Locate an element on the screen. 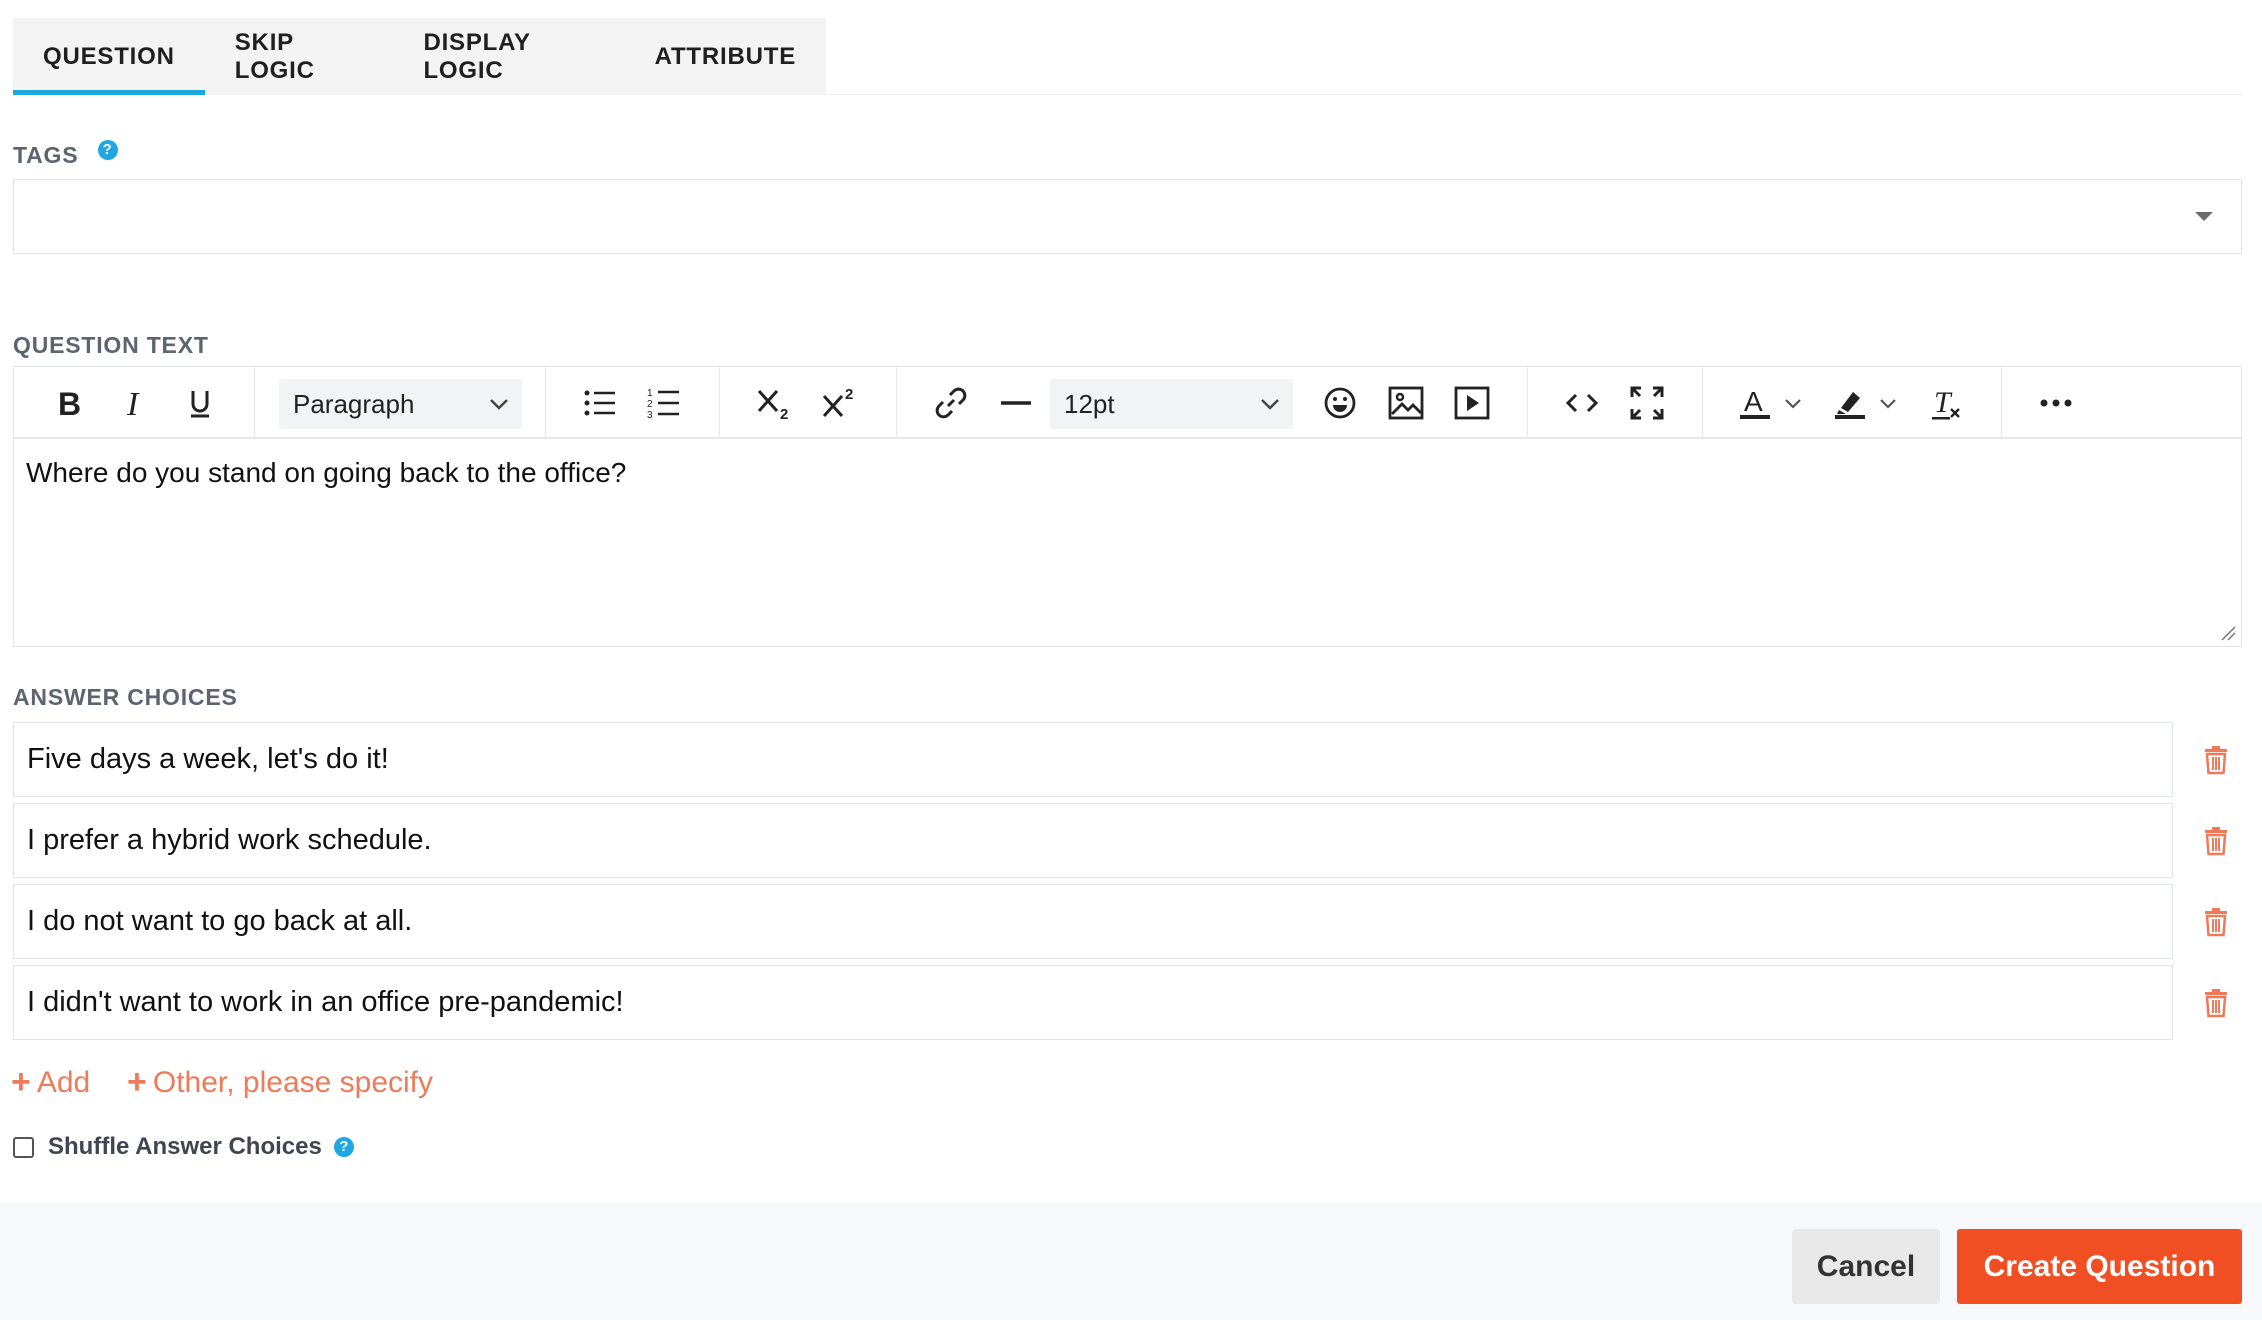 Image resolution: width=2262 pixels, height=1320 pixels. underline-icon is located at coordinates (200, 404).